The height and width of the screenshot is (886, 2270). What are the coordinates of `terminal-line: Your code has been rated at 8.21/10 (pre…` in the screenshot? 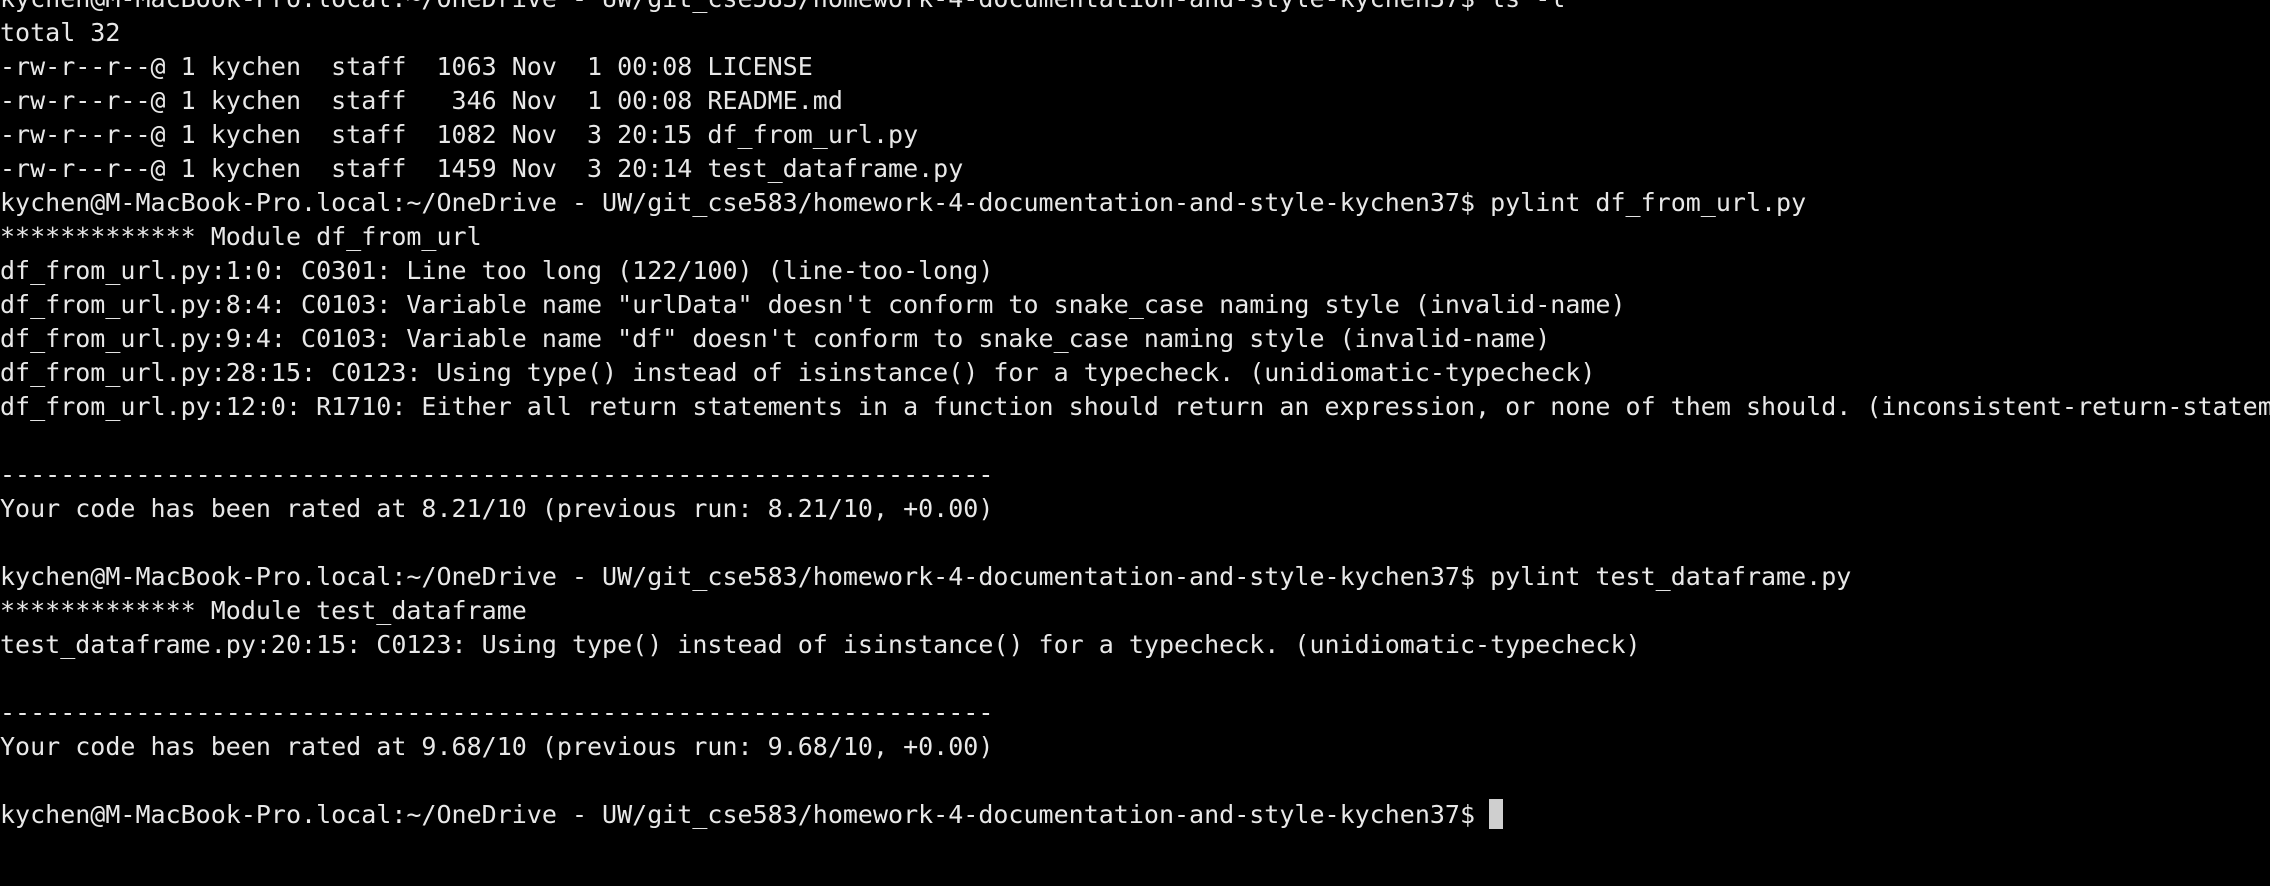 It's located at (497, 508).